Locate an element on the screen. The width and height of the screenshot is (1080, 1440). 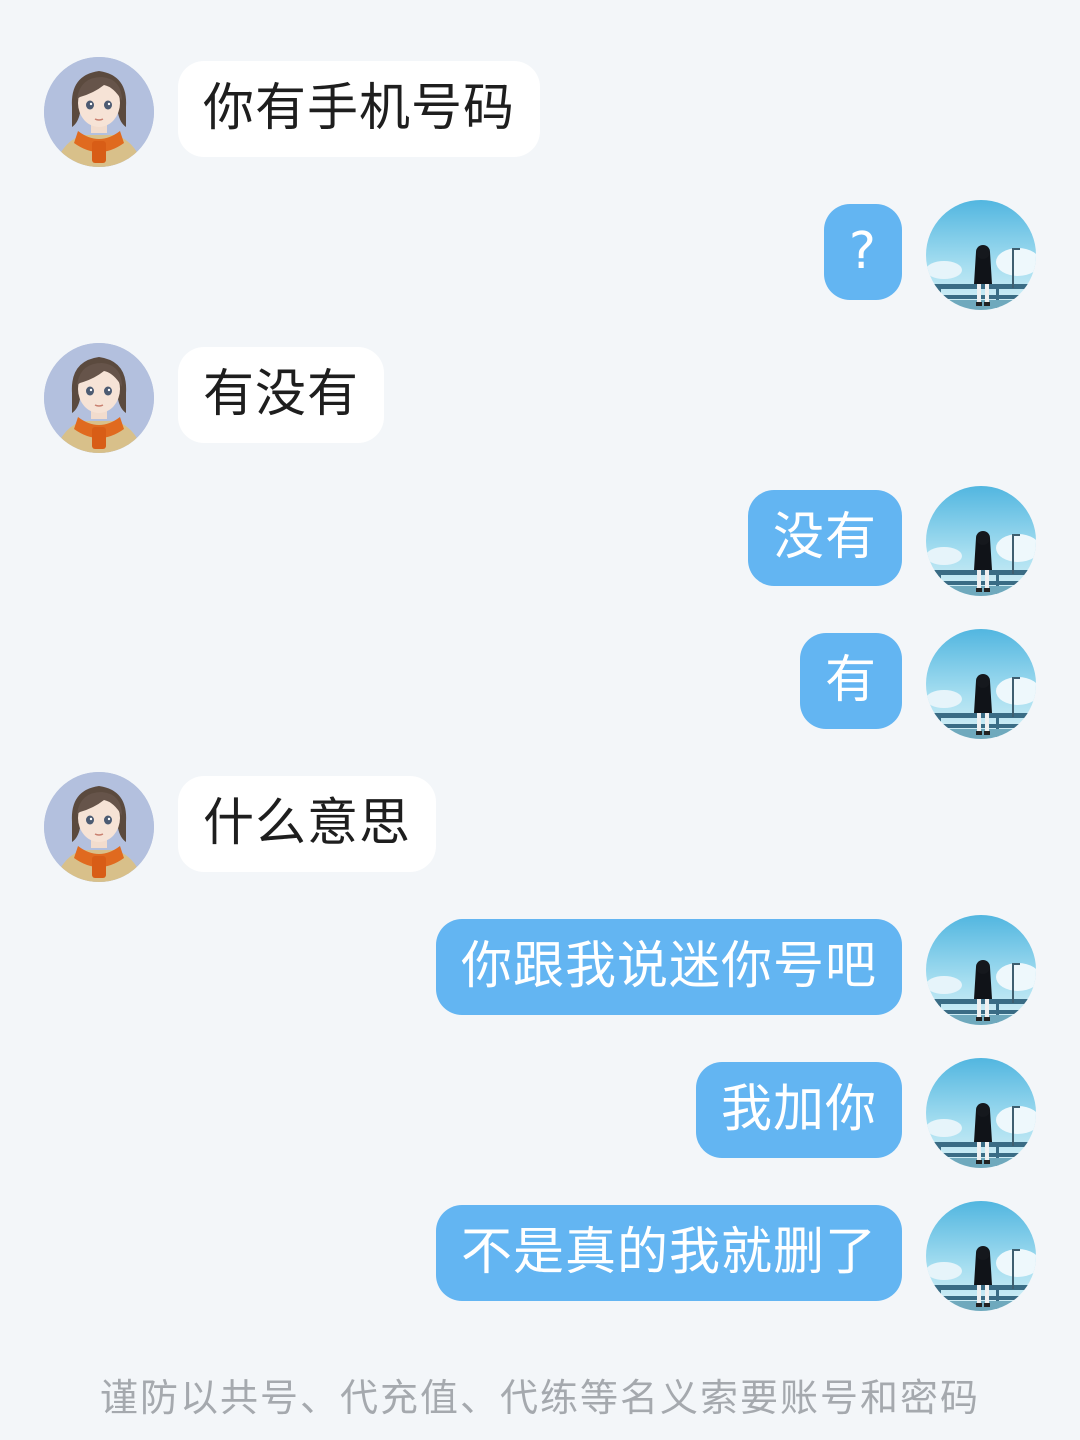
message-row: 不是真的我就删了 is located at coordinates (540, 1256).